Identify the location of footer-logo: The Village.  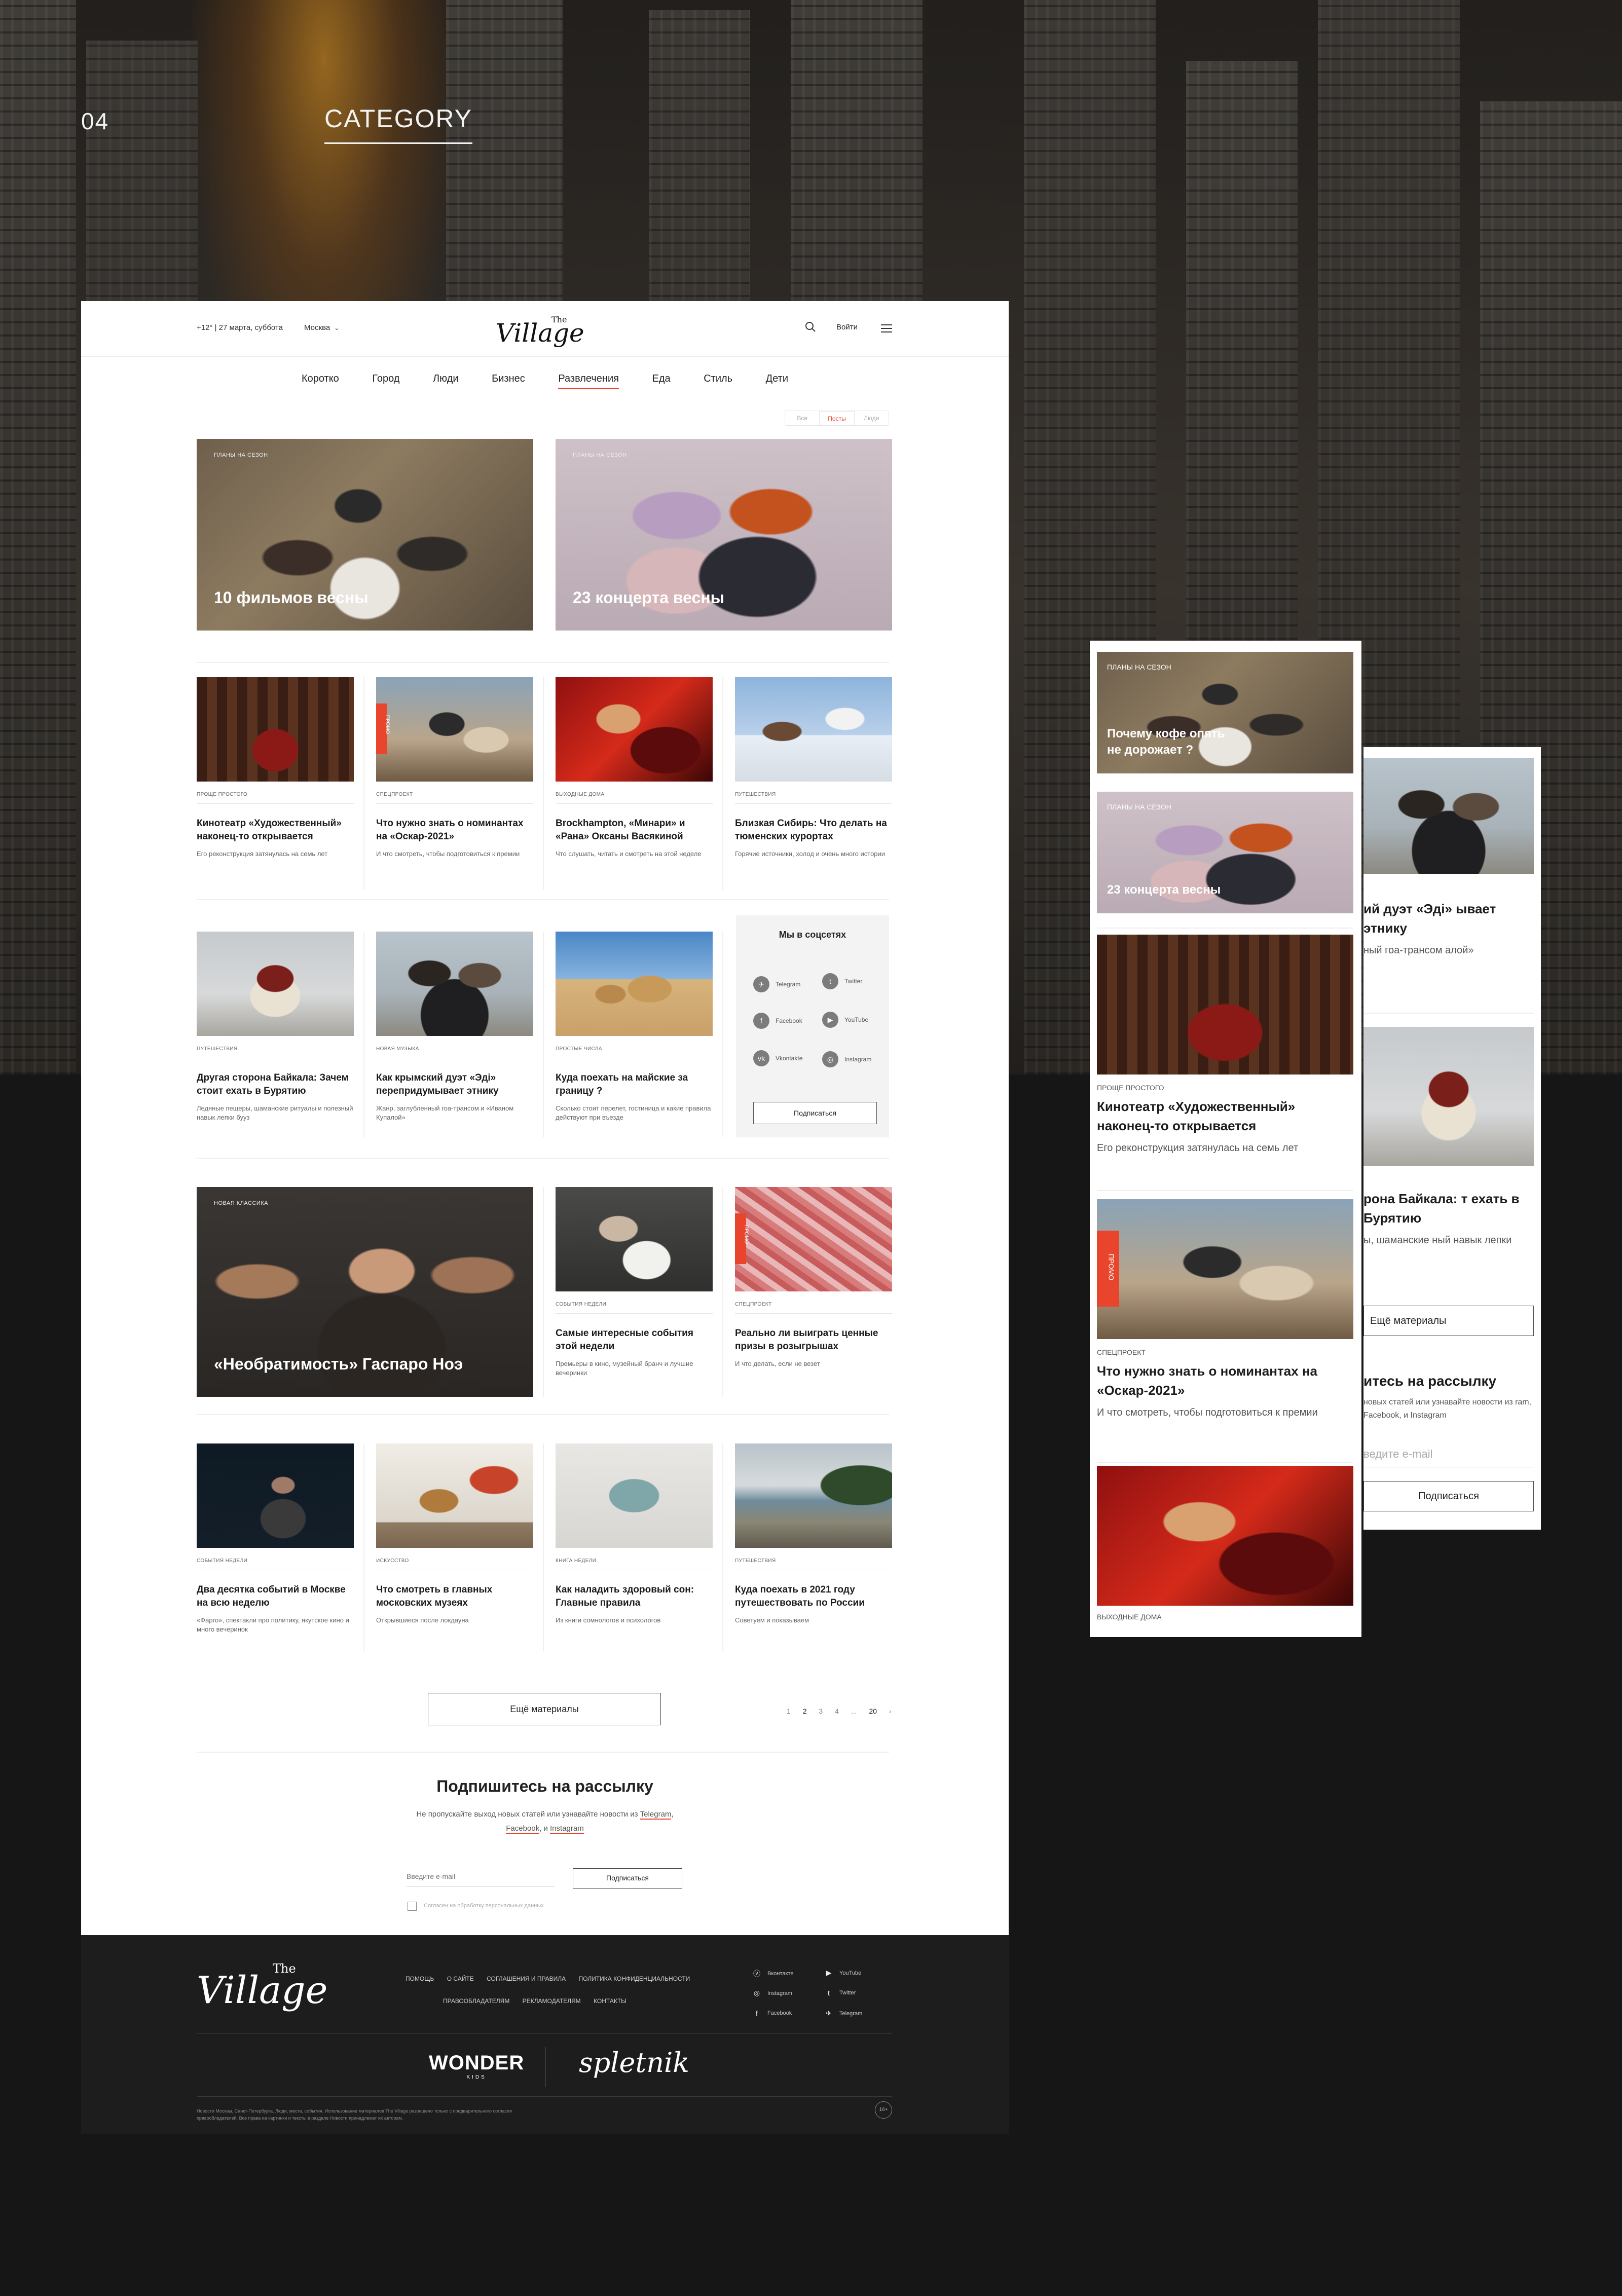
(273, 1985).